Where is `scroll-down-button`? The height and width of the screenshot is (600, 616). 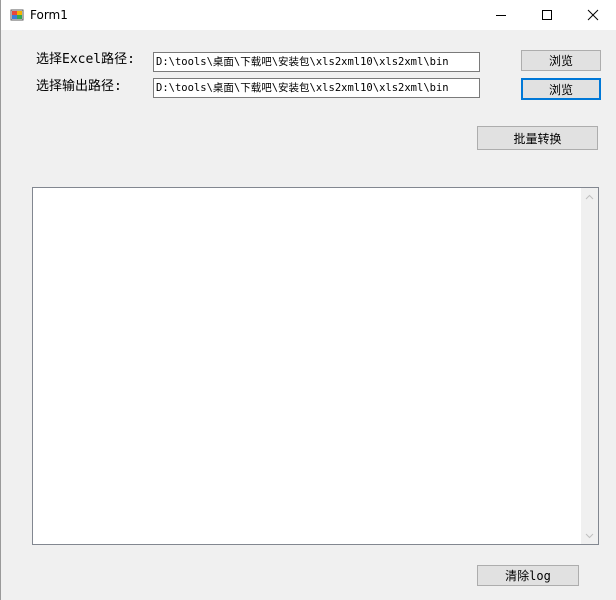
scroll-down-button is located at coordinates (589, 535).